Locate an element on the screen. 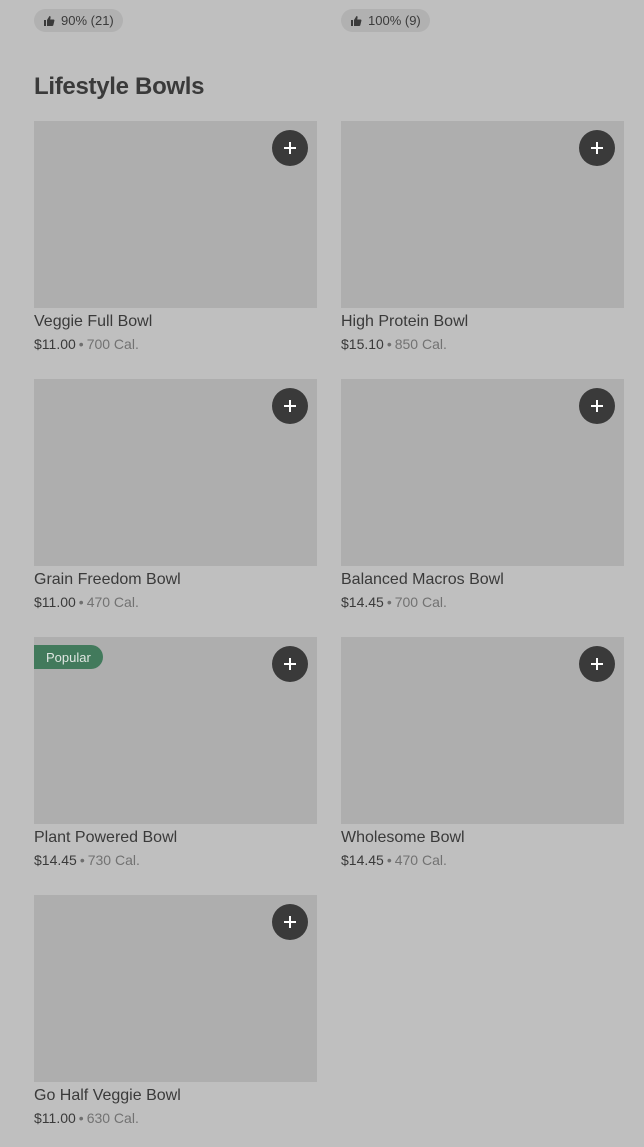 Image resolution: width=644 pixels, height=1147 pixels. previous-items-row: 90% (21) 100% (9) is located at coordinates (329, 20).